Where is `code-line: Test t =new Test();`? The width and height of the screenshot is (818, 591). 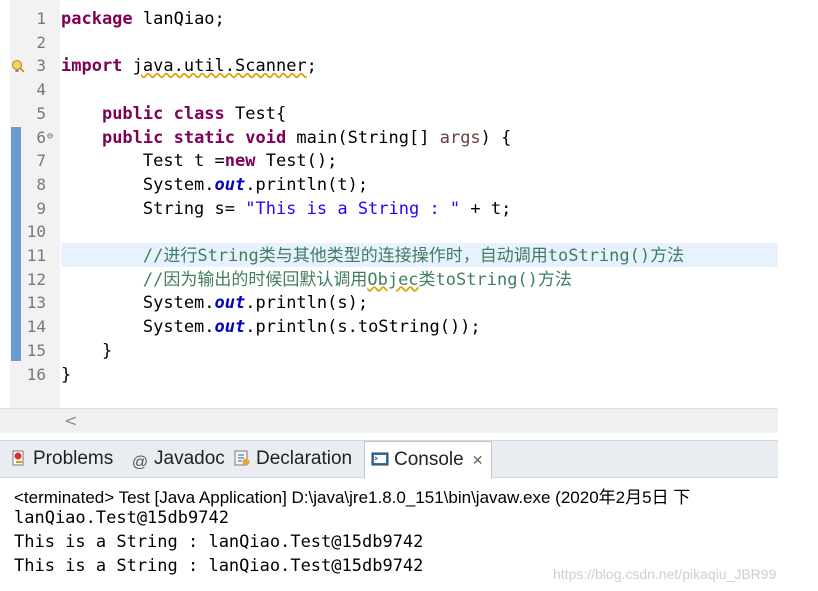 code-line: Test t =new Test(); is located at coordinates (199, 161).